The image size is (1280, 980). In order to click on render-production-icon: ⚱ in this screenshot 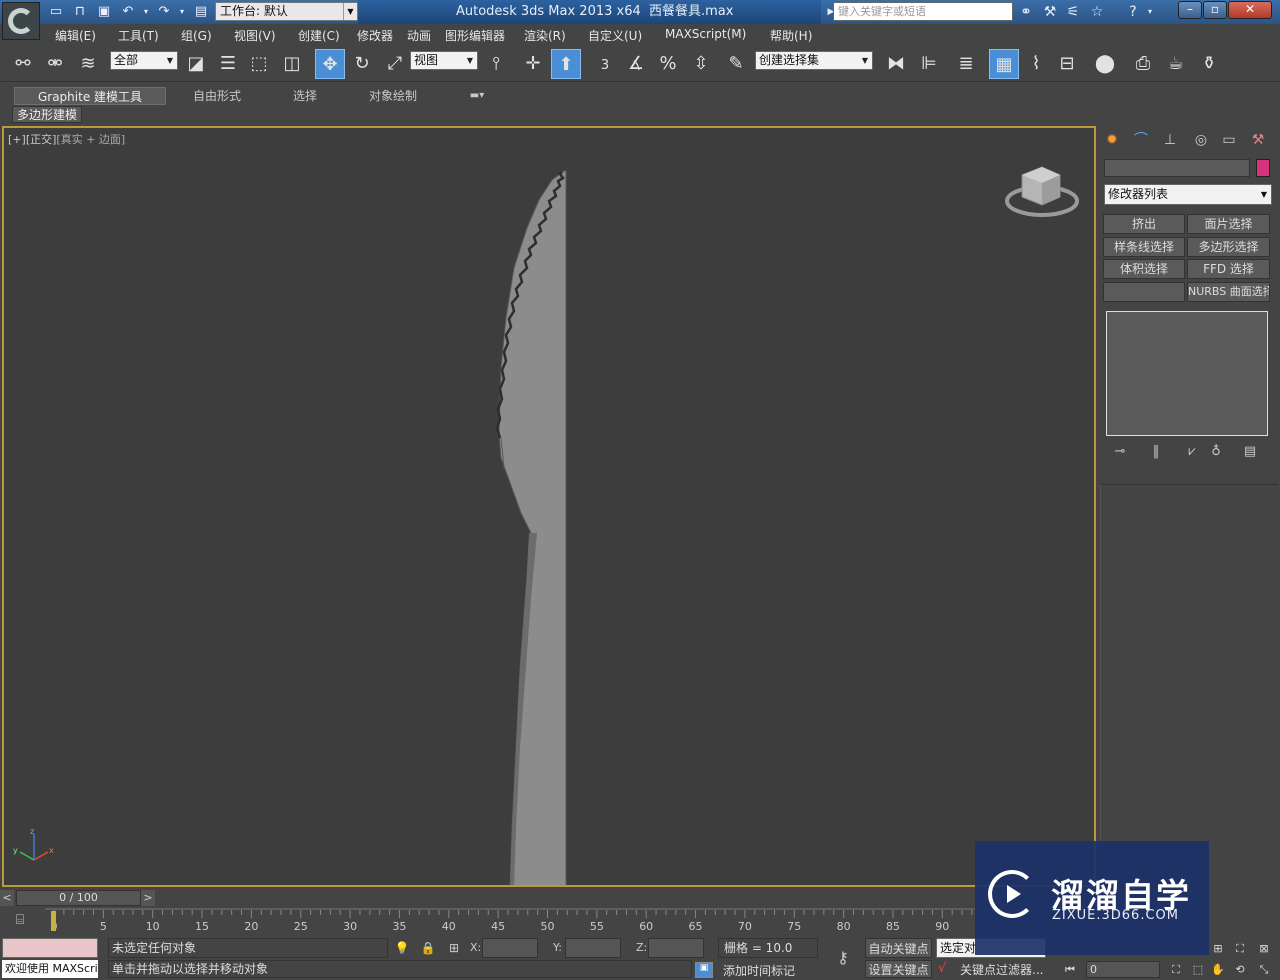, I will do `click(1209, 64)`.